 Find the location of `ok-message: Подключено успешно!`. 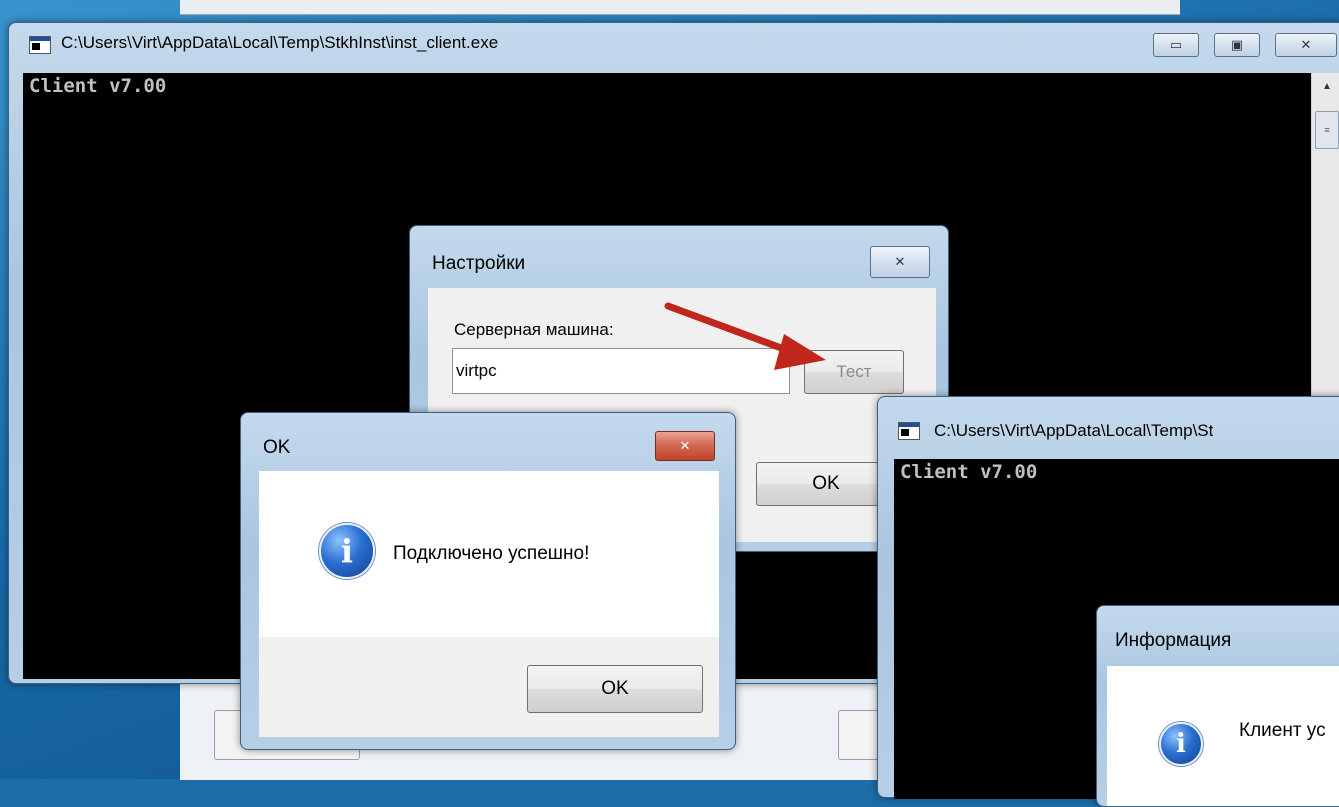

ok-message: Подключено успешно! is located at coordinates (491, 553).